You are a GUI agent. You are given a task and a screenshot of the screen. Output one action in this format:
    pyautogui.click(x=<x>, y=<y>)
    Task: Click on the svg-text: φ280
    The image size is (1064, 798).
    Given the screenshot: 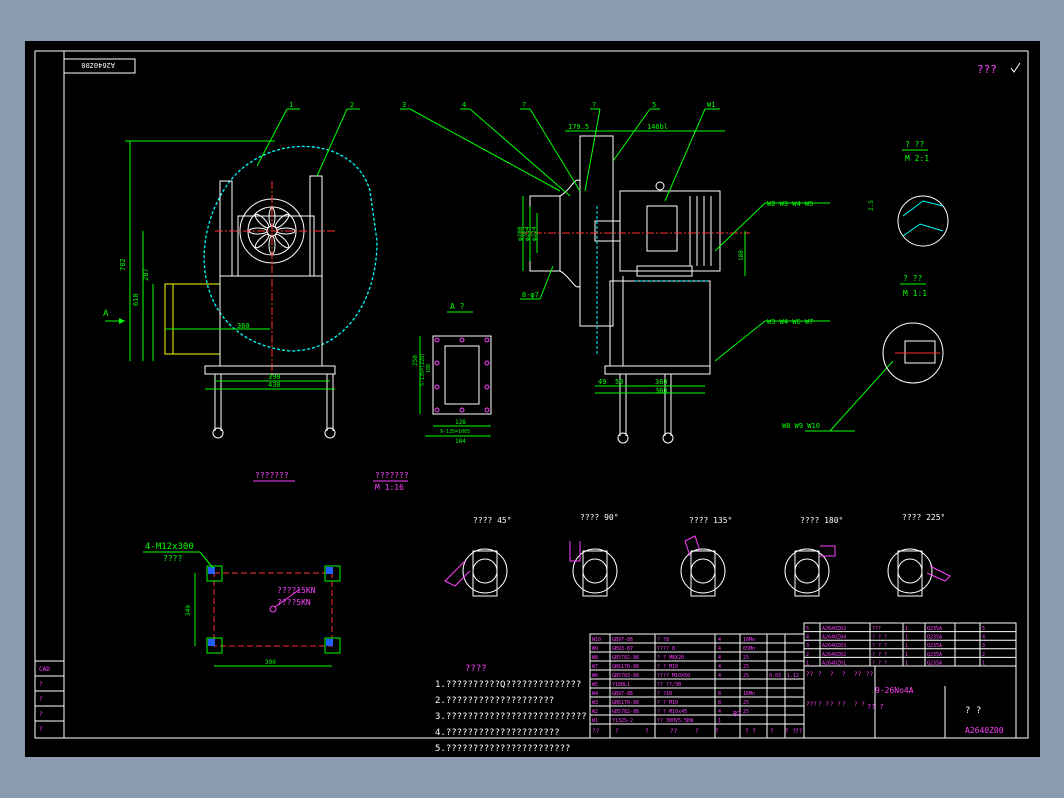 What is the action you would take?
    pyautogui.click(x=520, y=233)
    